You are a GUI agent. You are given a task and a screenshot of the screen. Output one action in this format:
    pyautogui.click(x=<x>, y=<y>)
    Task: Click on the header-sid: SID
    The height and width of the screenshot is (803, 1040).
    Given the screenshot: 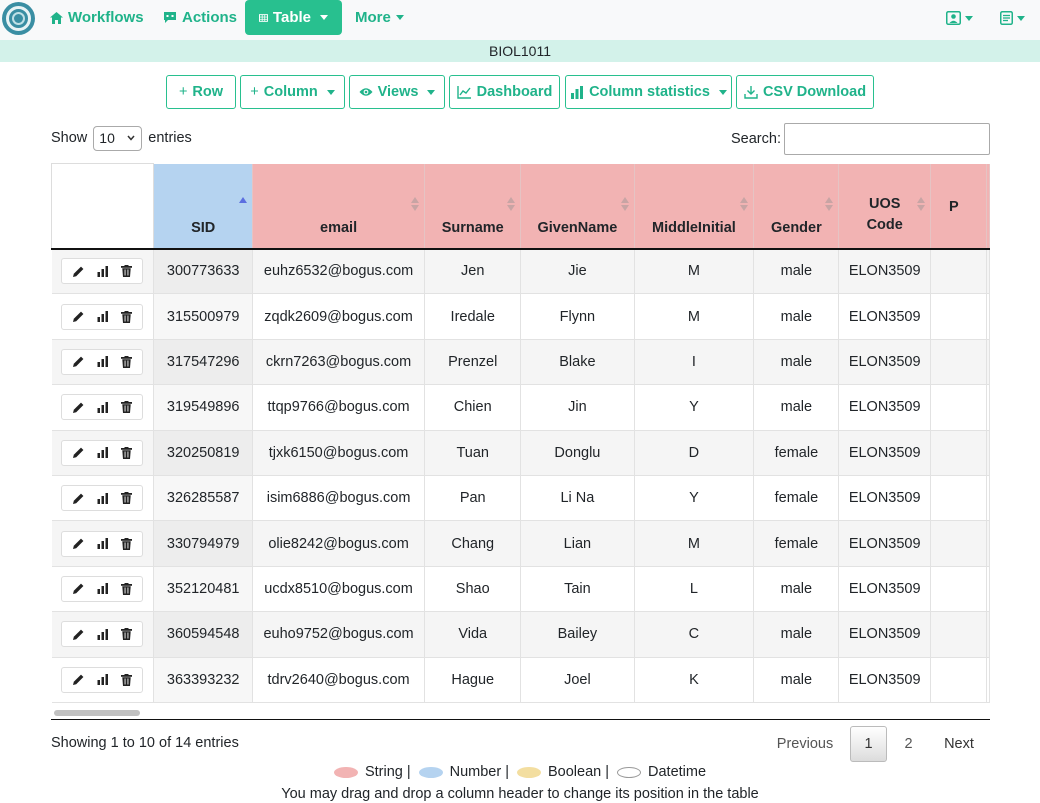 What is the action you would take?
    pyautogui.click(x=203, y=206)
    